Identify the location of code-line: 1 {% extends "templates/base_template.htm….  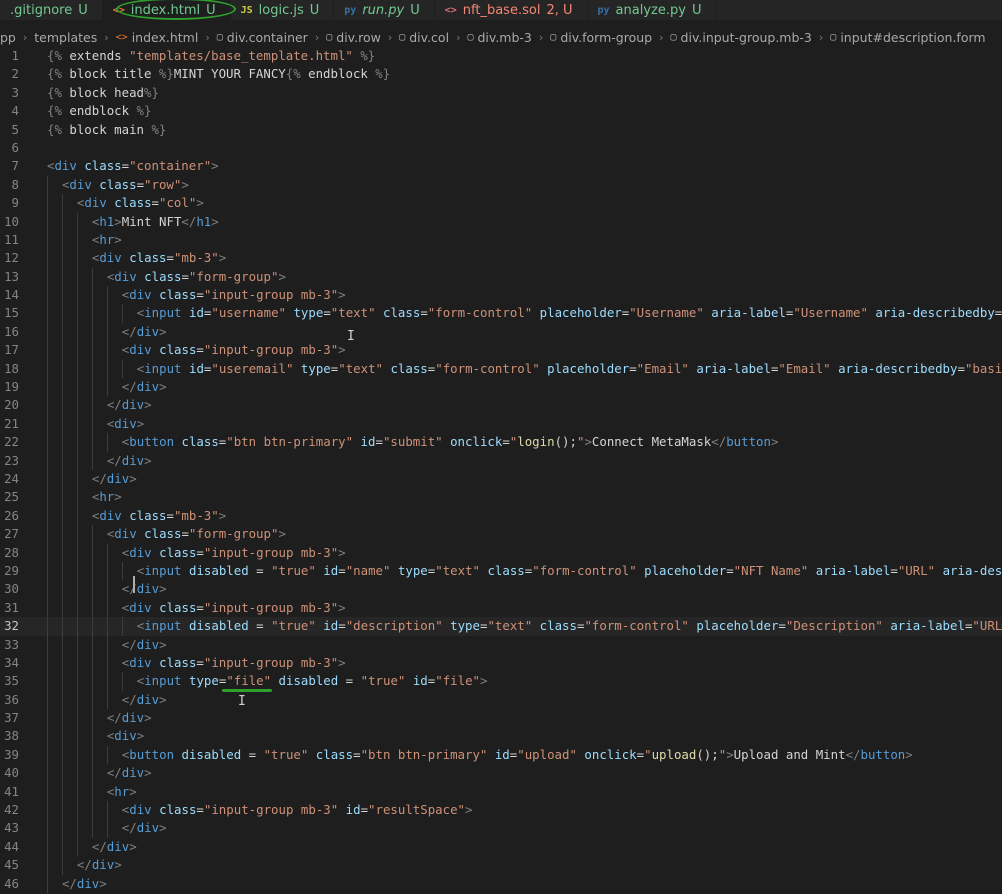
(501, 56).